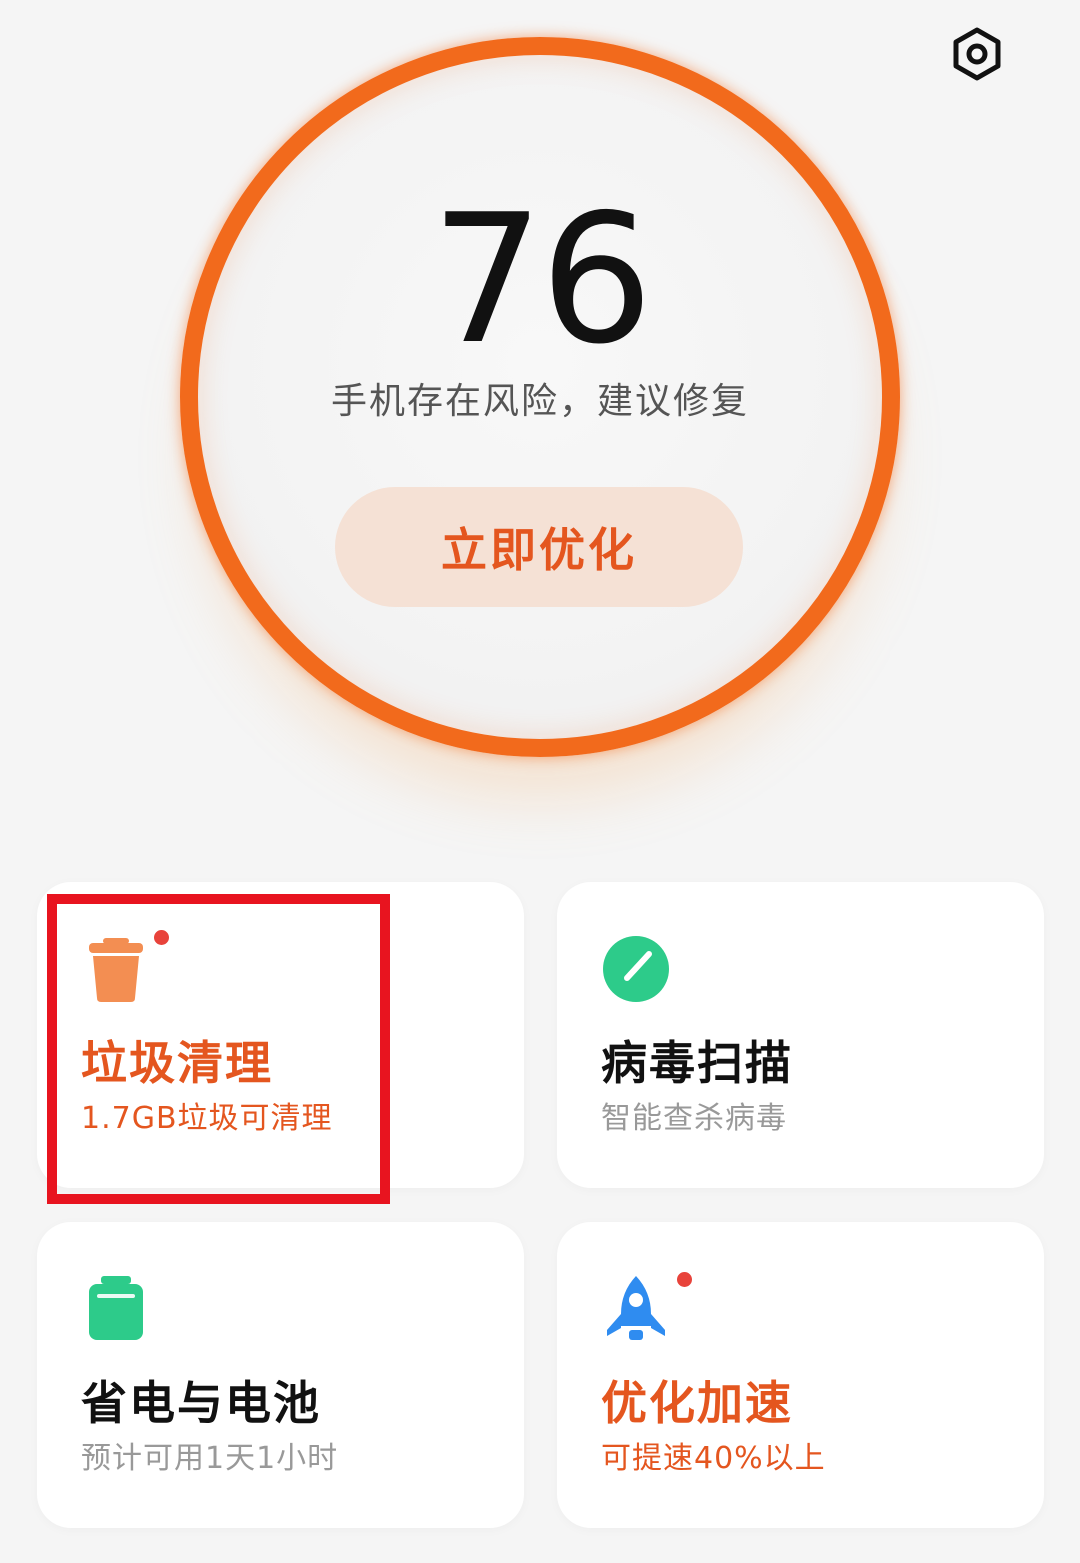  Describe the element at coordinates (116, 1308) in the screenshot. I see `battery-icon` at that location.